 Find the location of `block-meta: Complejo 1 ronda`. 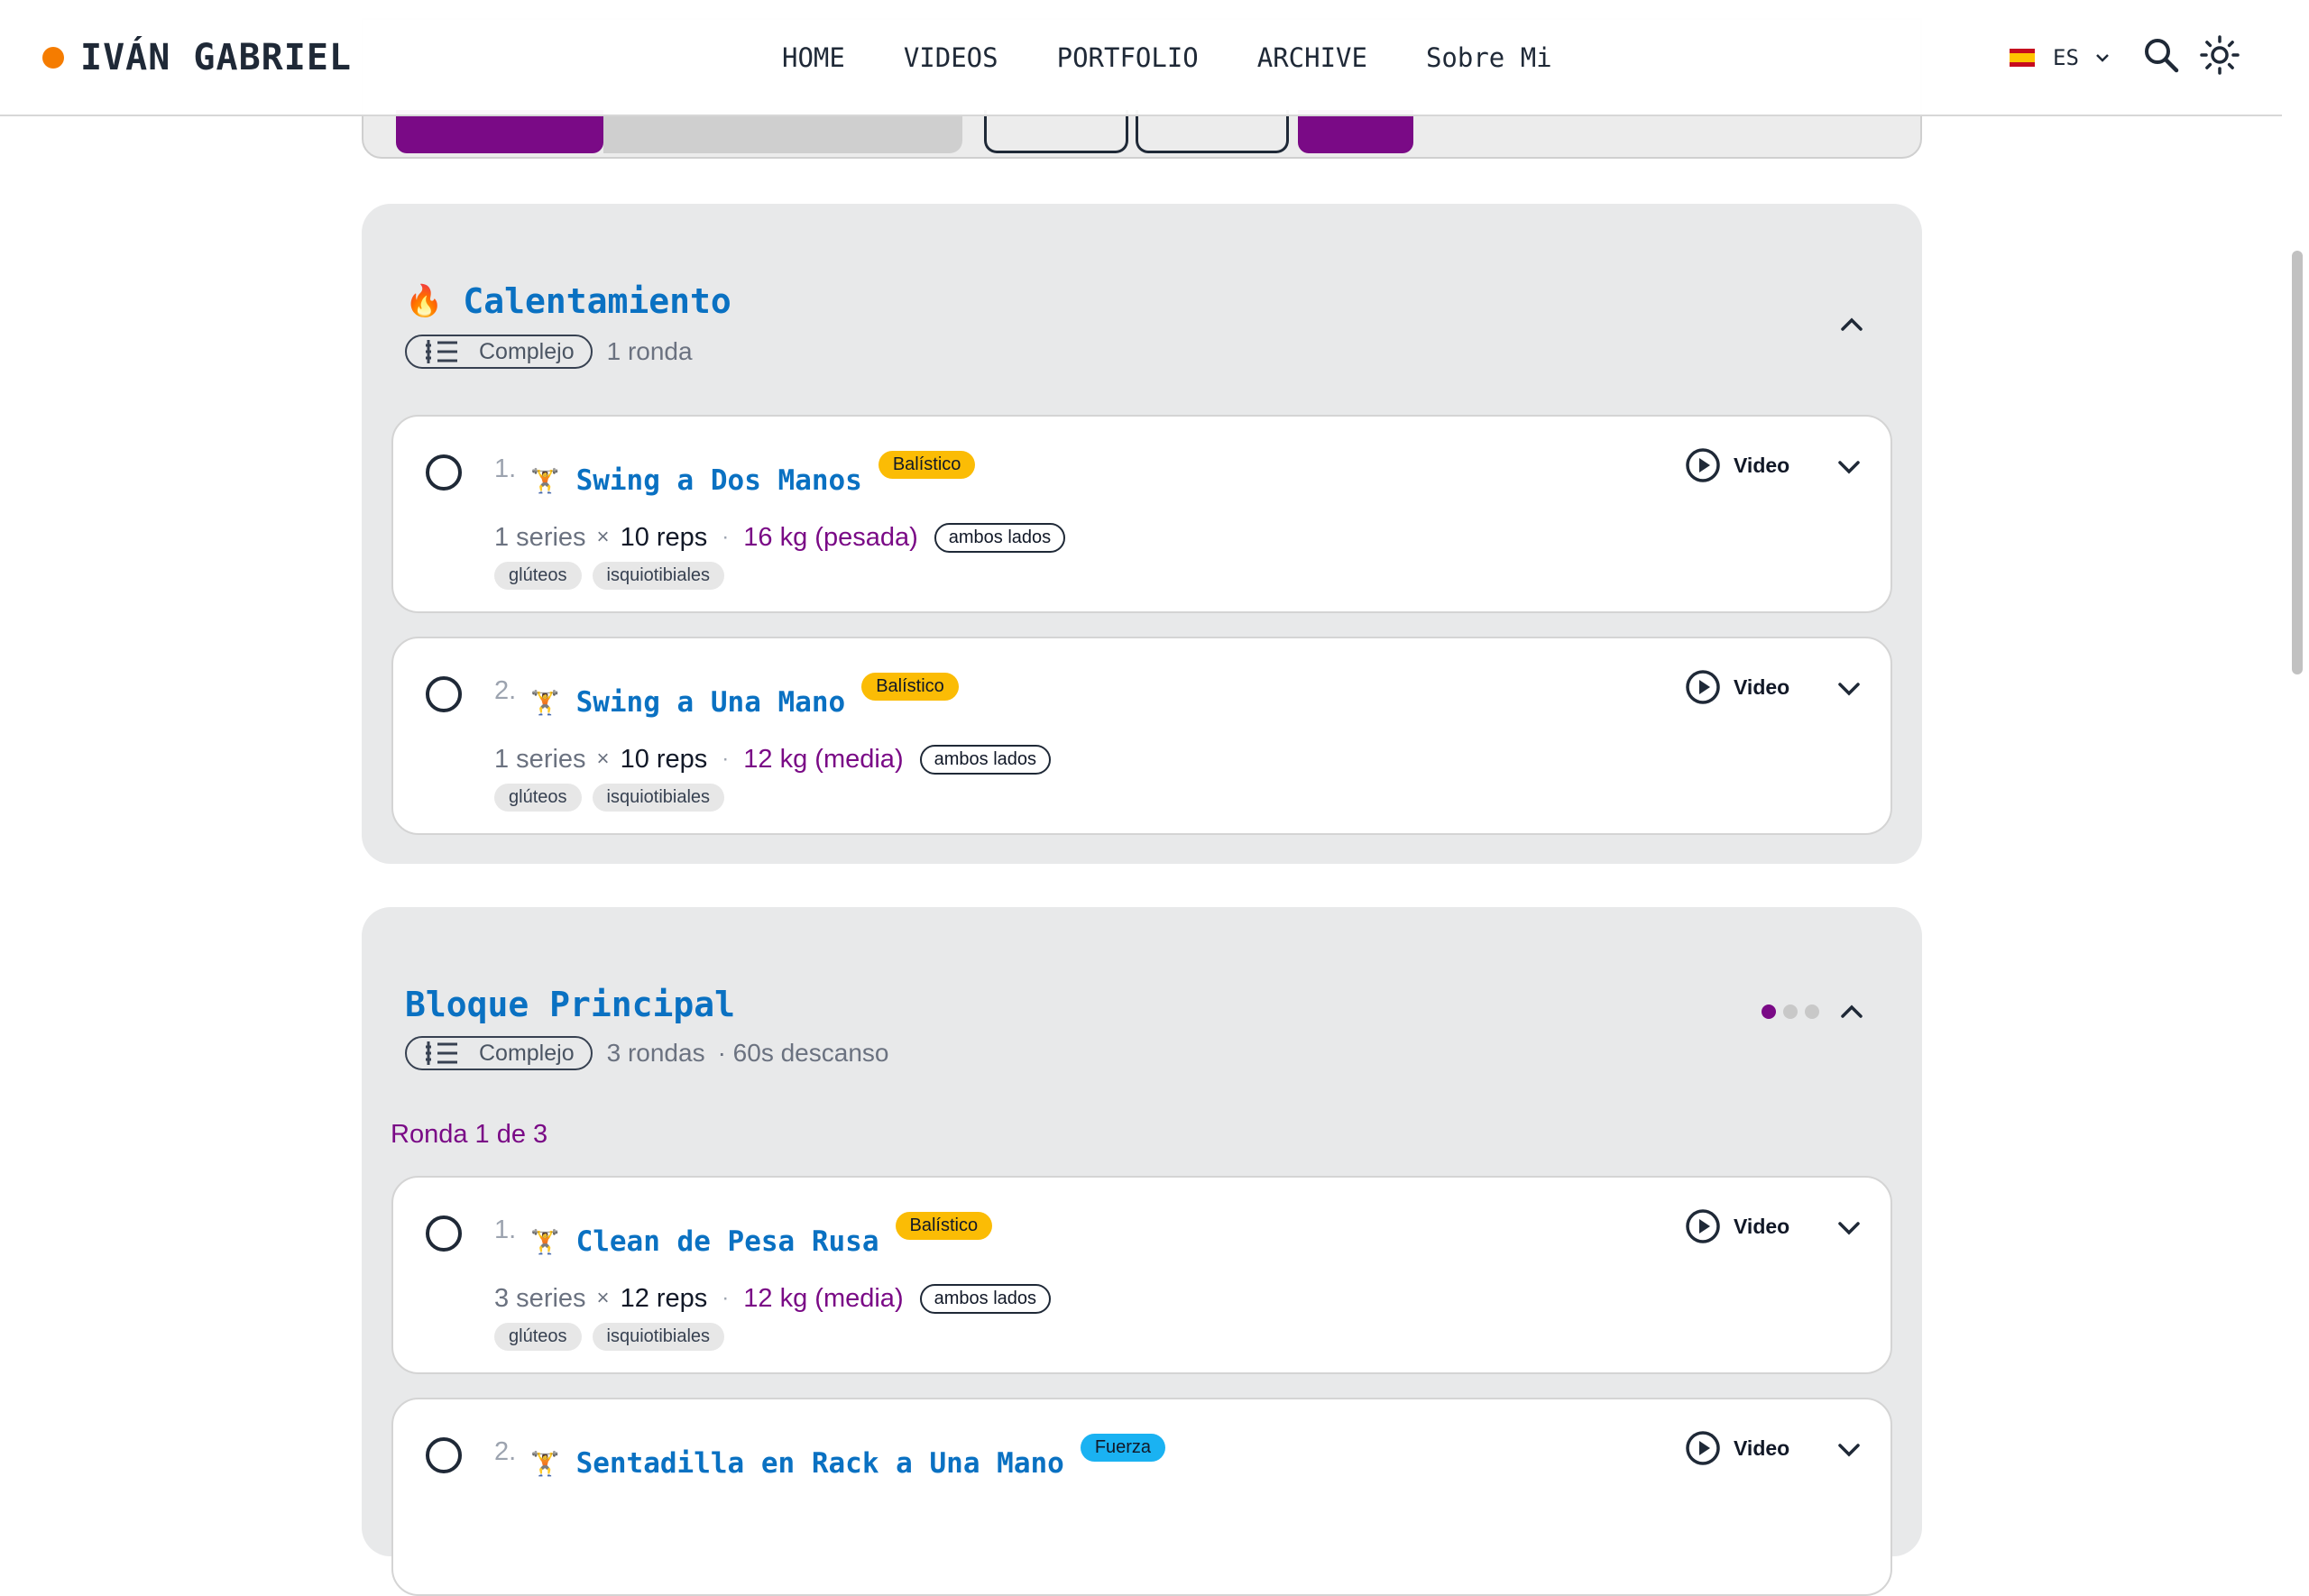

block-meta: Complejo 1 ronda is located at coordinates (549, 352).